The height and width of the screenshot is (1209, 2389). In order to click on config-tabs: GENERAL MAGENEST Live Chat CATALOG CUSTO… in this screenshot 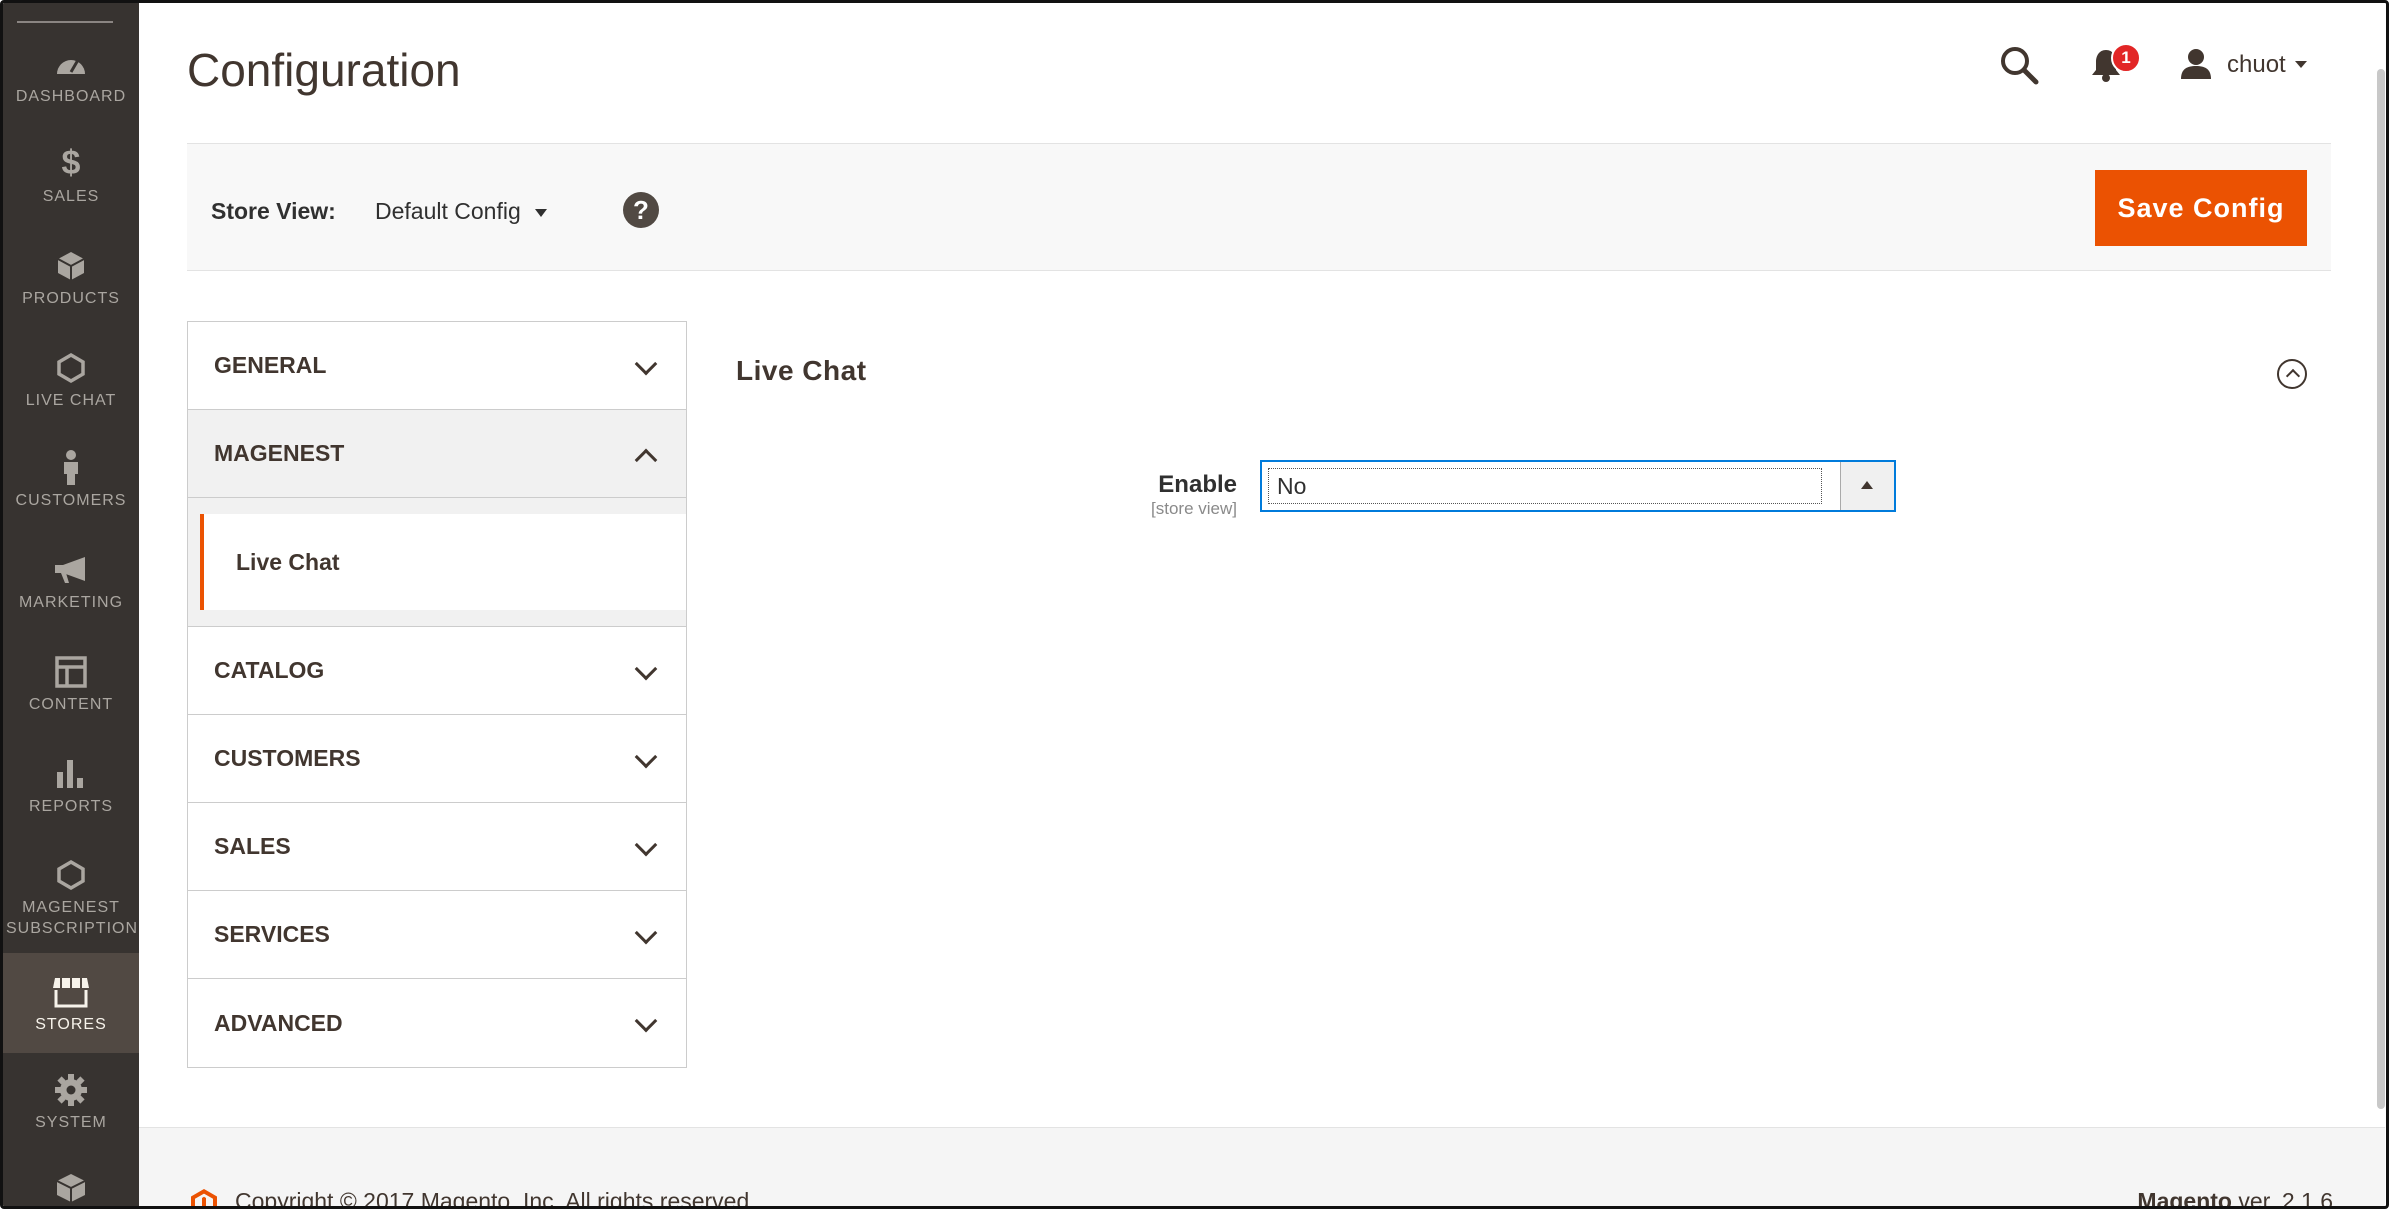, I will do `click(437, 694)`.